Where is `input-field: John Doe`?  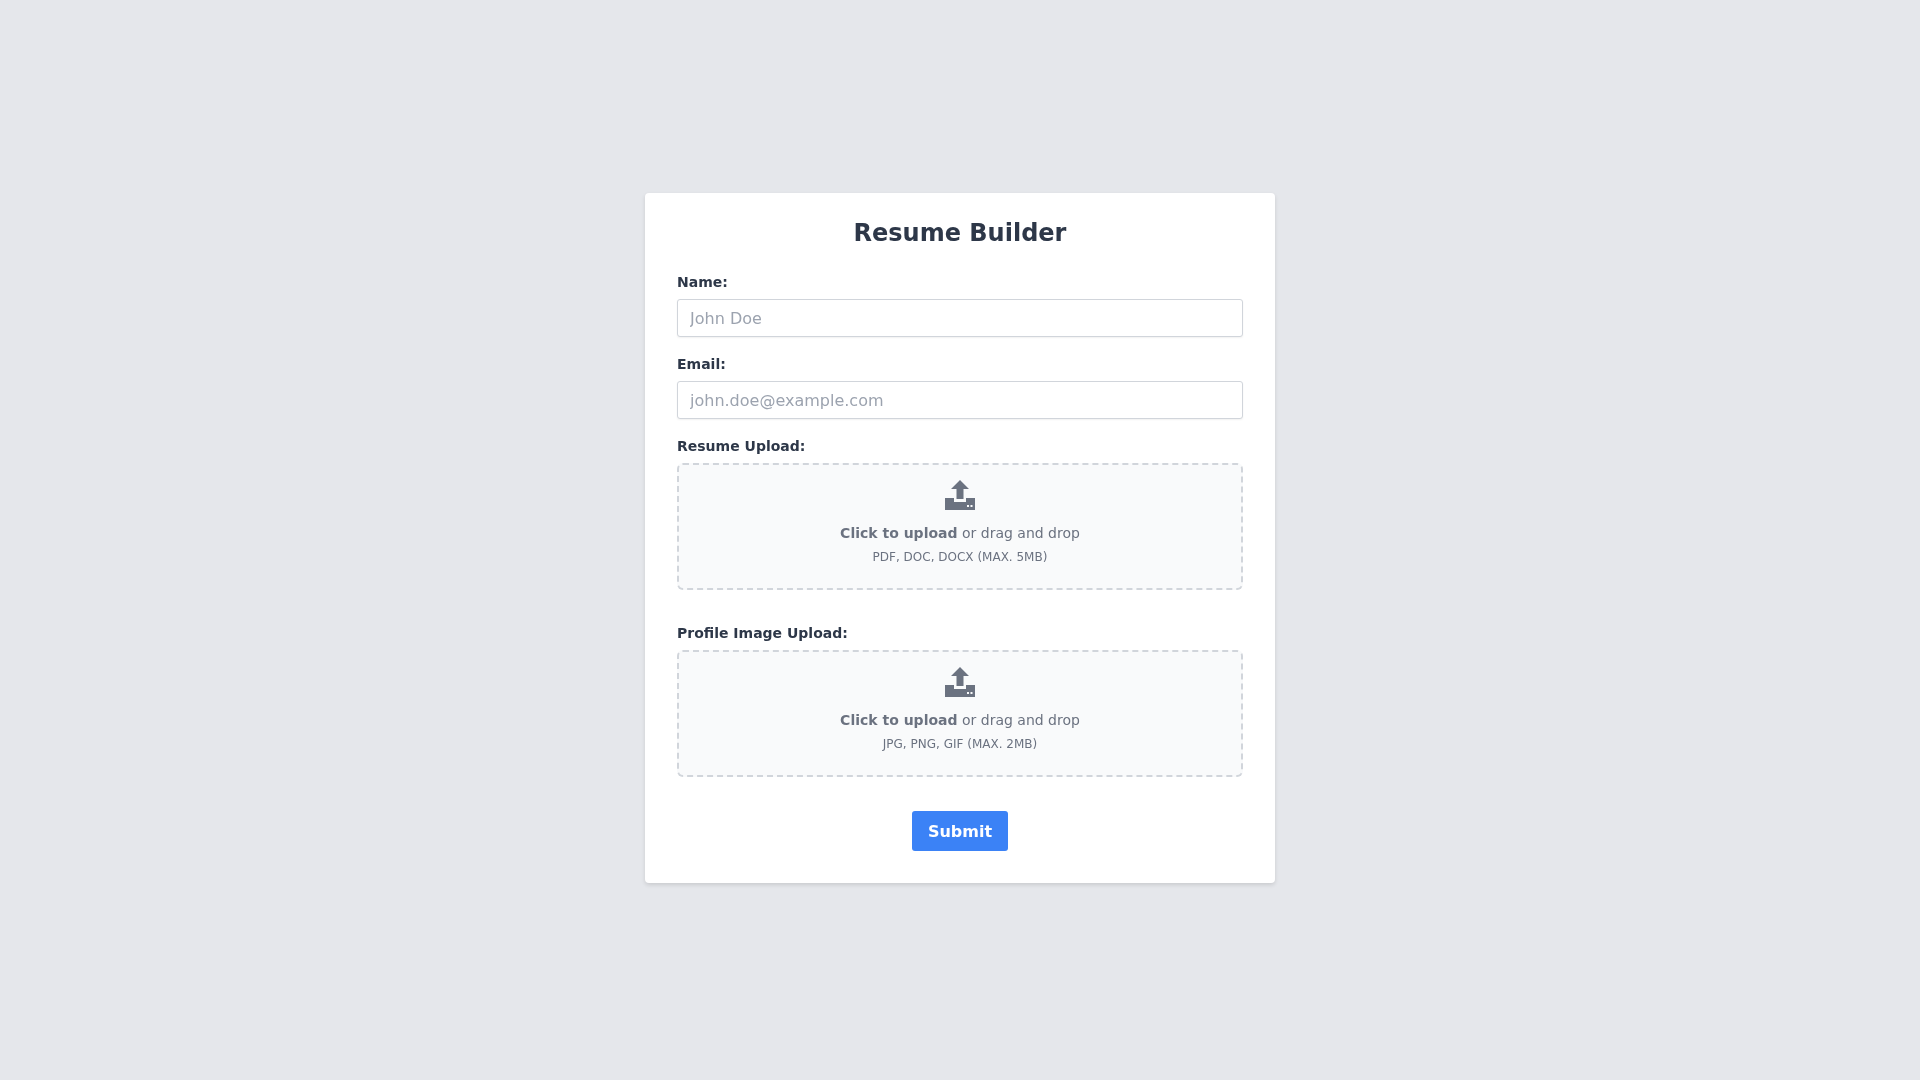
input-field: John Doe is located at coordinates (960, 318).